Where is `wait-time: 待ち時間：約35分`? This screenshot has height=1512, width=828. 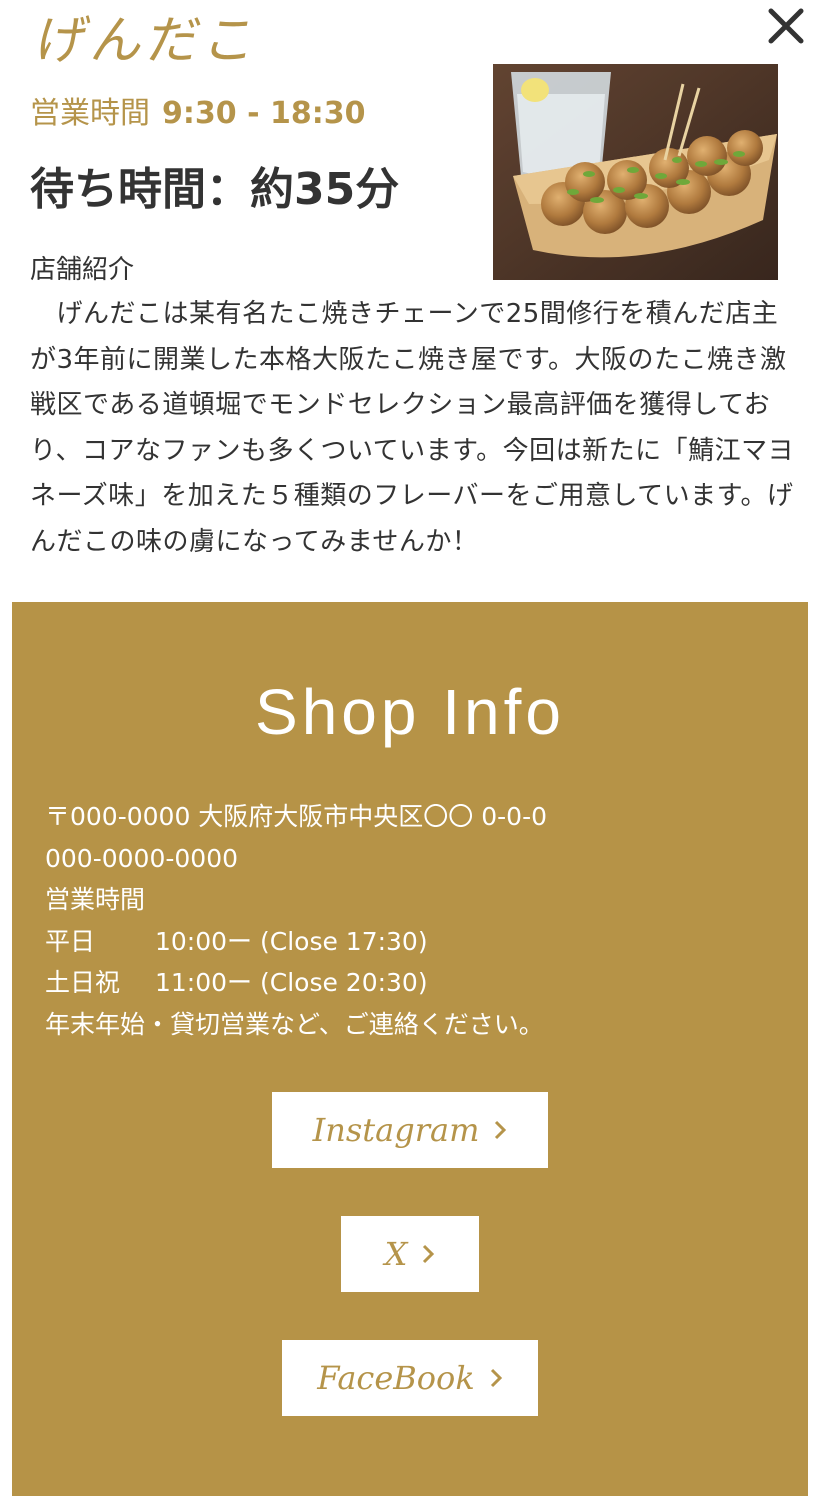 wait-time: 待ち時間：約35分 is located at coordinates (215, 189).